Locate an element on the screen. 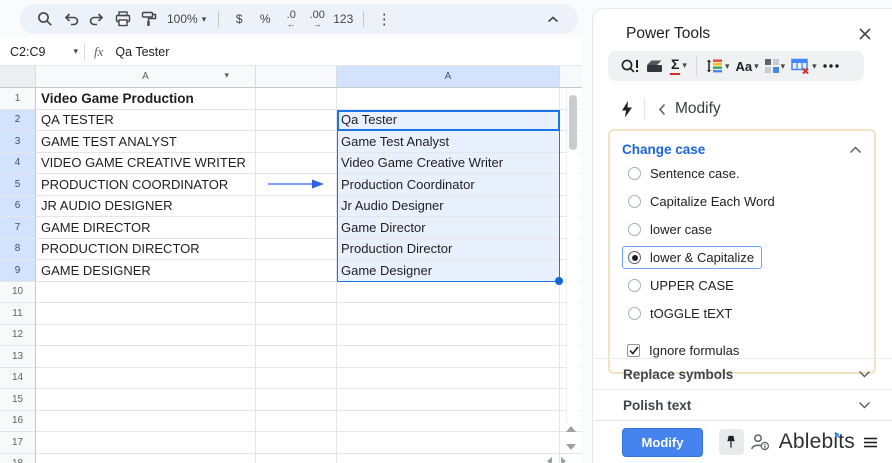 The height and width of the screenshot is (463, 892). cell-C11 is located at coordinates (448, 314).